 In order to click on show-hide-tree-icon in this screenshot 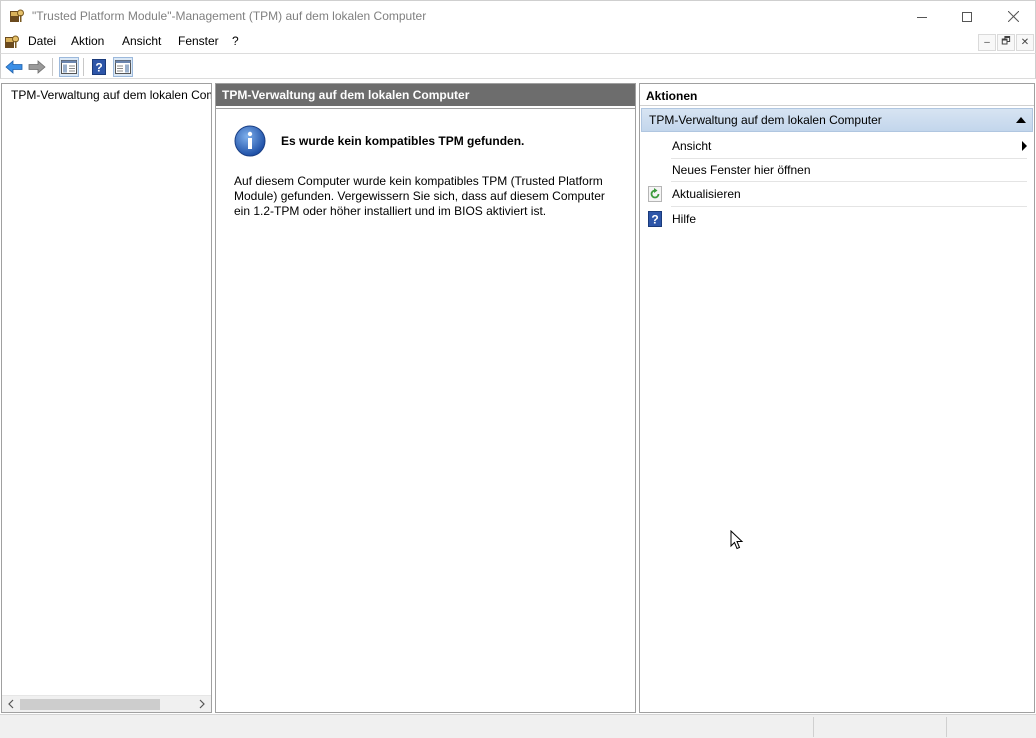, I will do `click(69, 67)`.